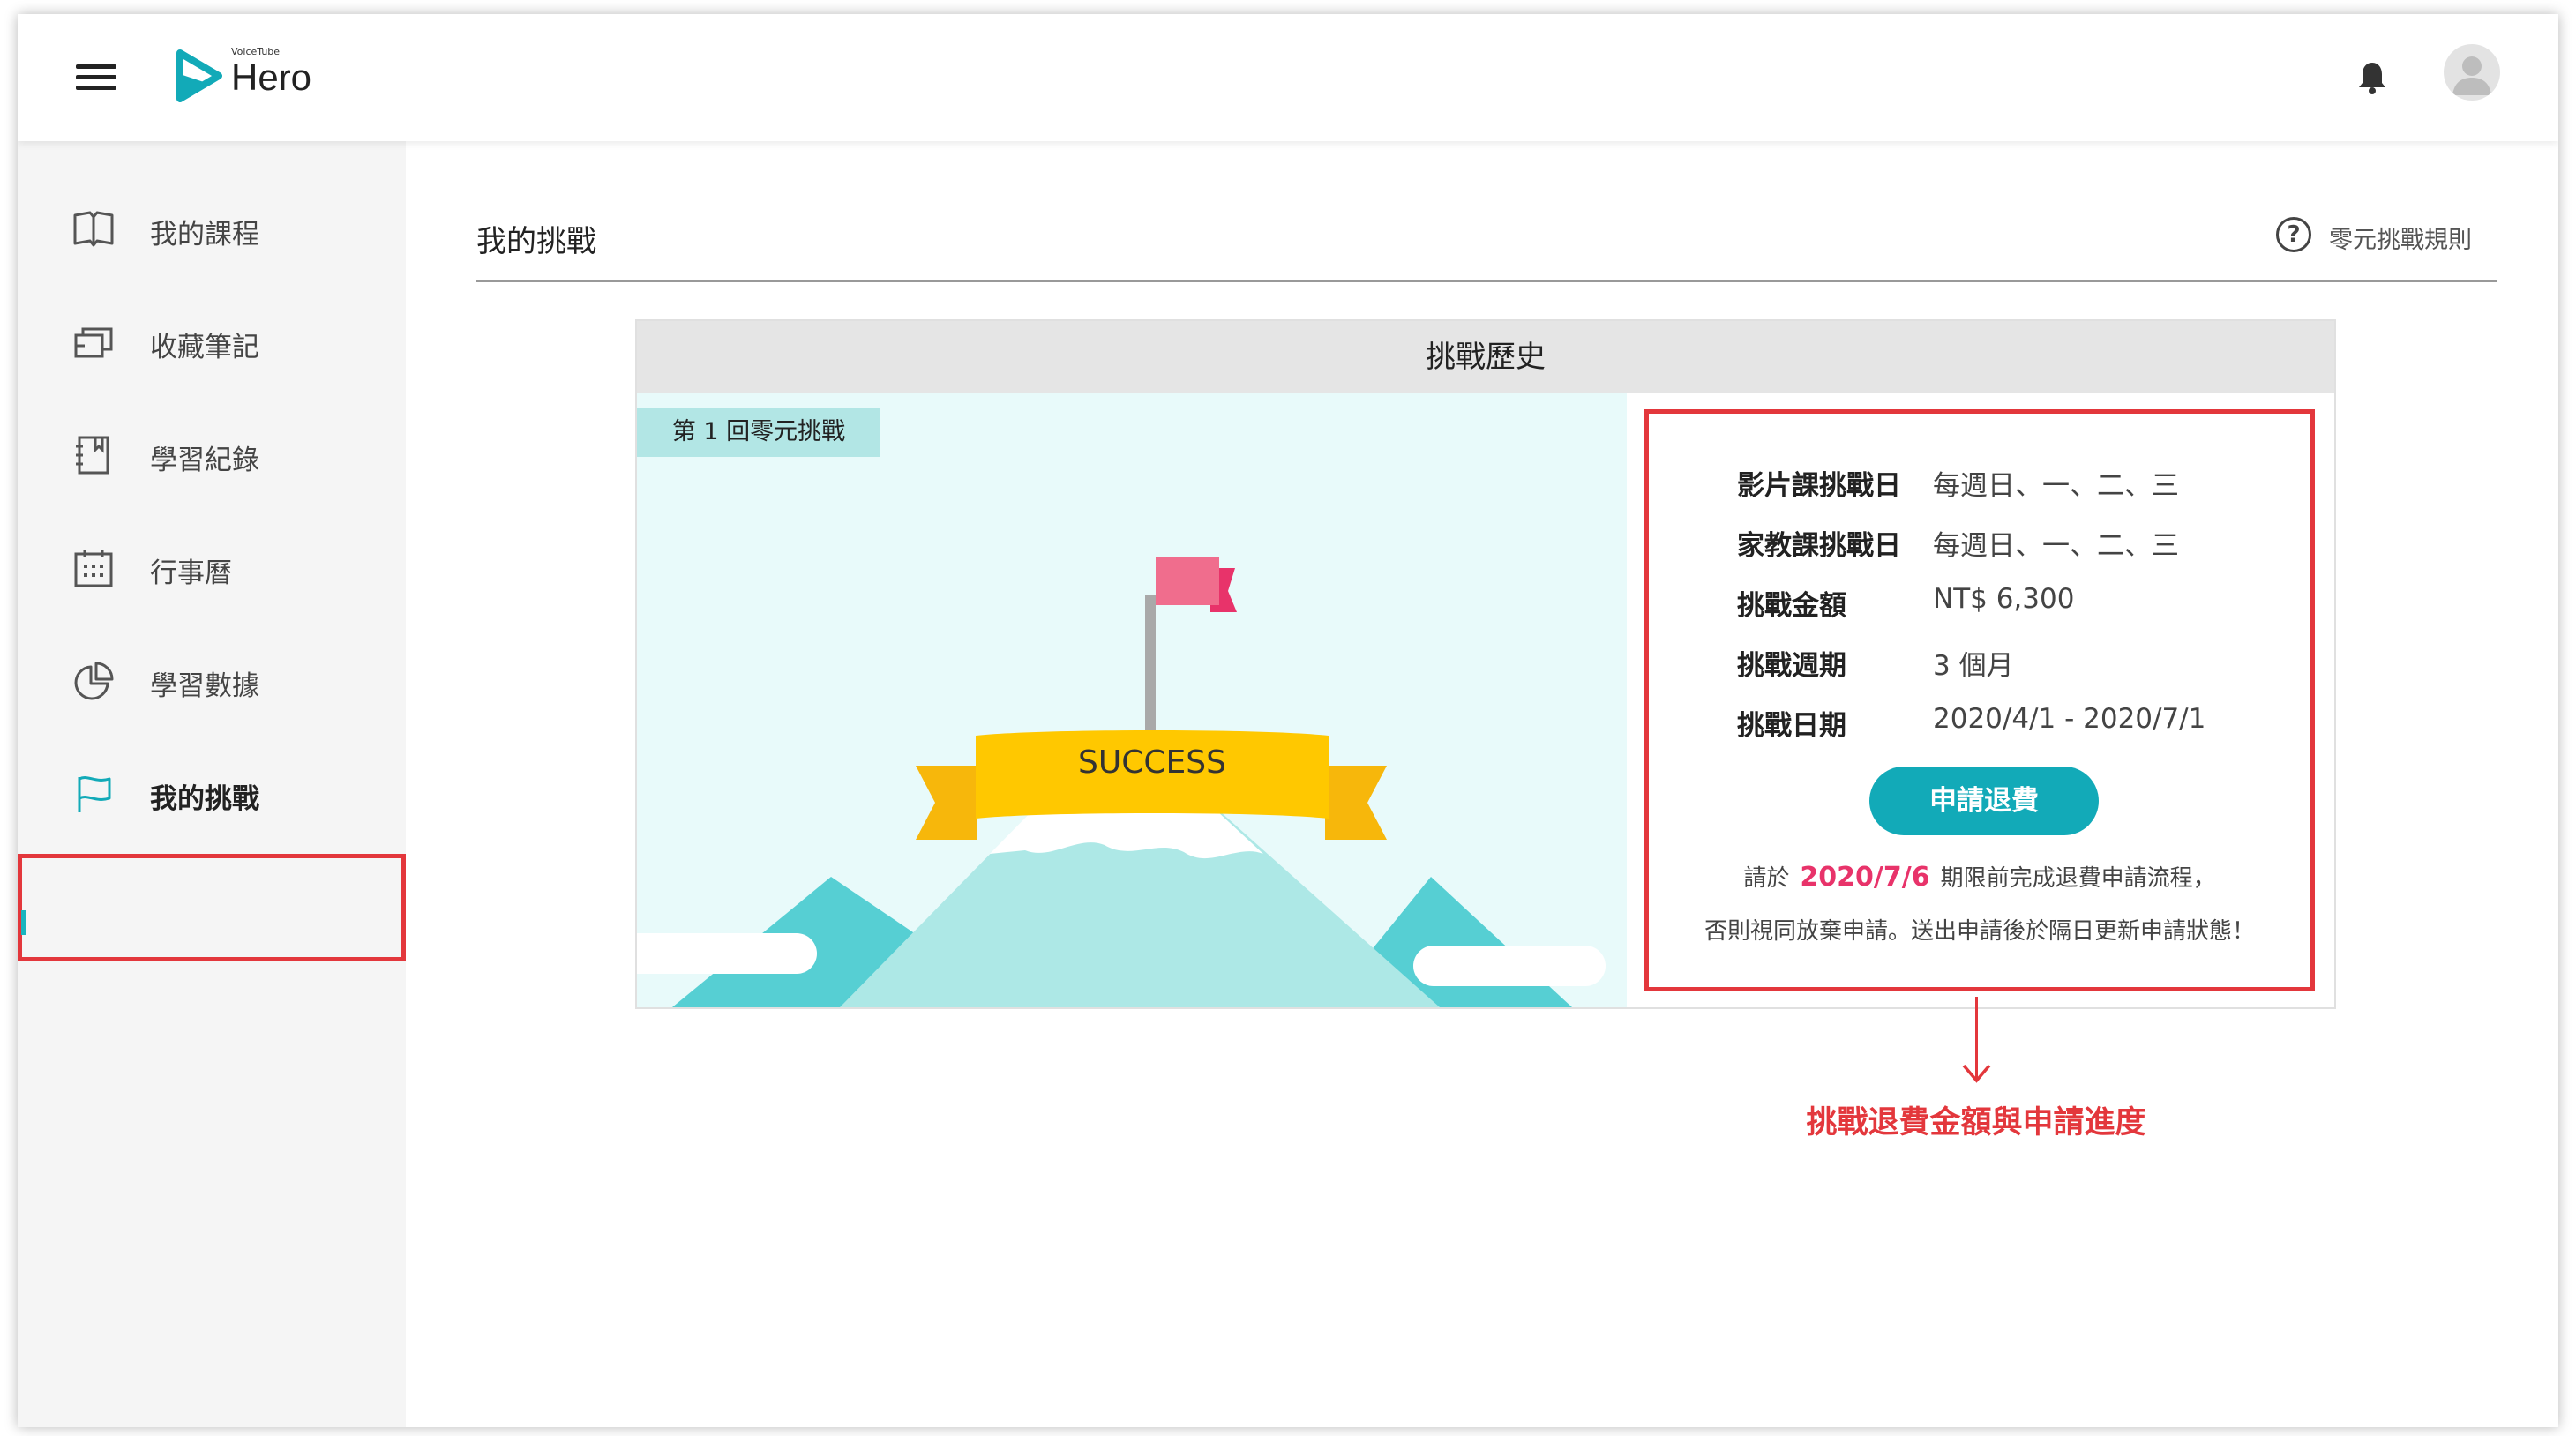 This screenshot has height=1436, width=2576. What do you see at coordinates (24, 922) in the screenshot?
I see `active-indicator` at bounding box center [24, 922].